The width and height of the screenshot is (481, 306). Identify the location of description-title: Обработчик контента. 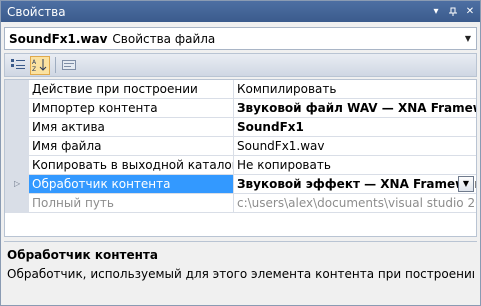
(82, 255).